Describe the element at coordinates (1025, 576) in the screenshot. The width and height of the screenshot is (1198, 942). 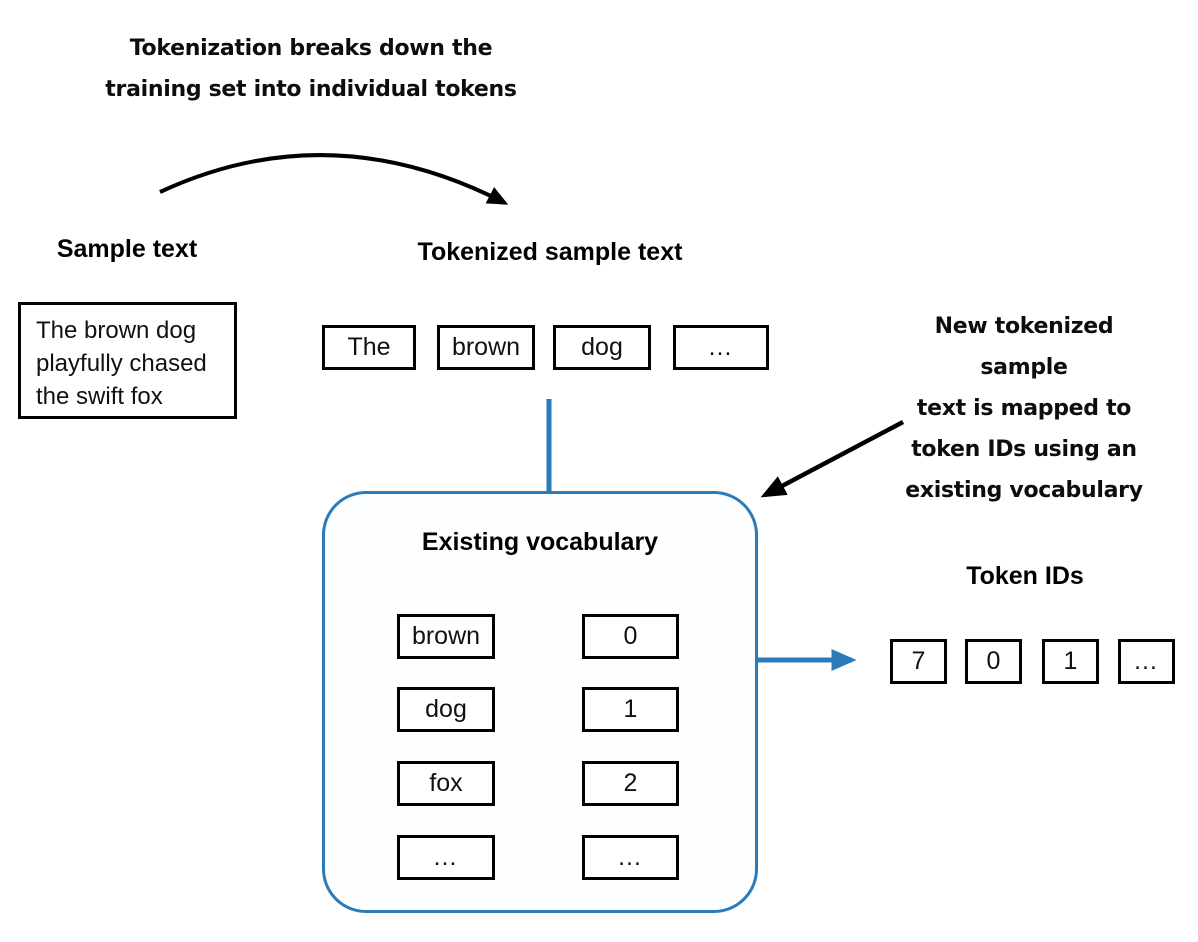
I see `token-ids-heading: Token IDs` at that location.